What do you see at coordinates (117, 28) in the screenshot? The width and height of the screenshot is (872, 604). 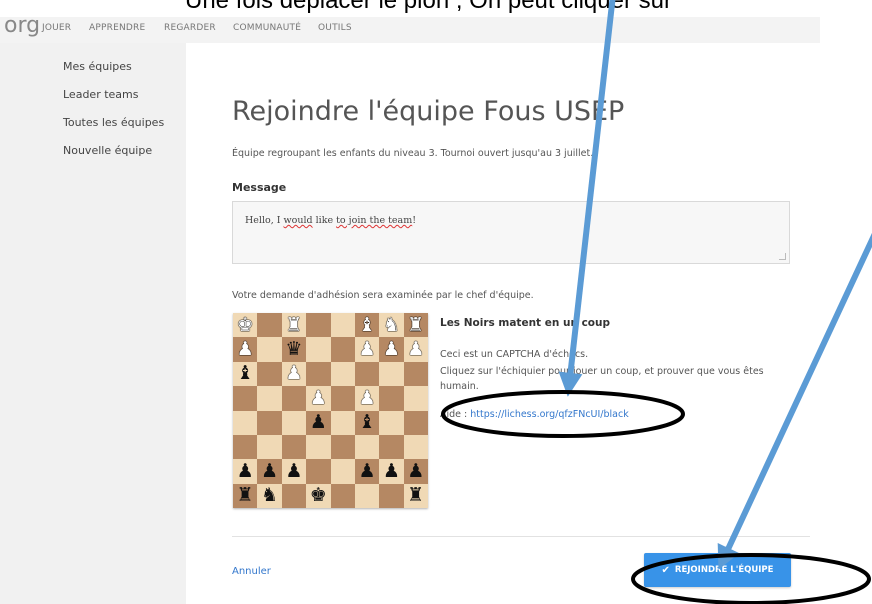 I see `nav-apprendre: APPRENDRE` at bounding box center [117, 28].